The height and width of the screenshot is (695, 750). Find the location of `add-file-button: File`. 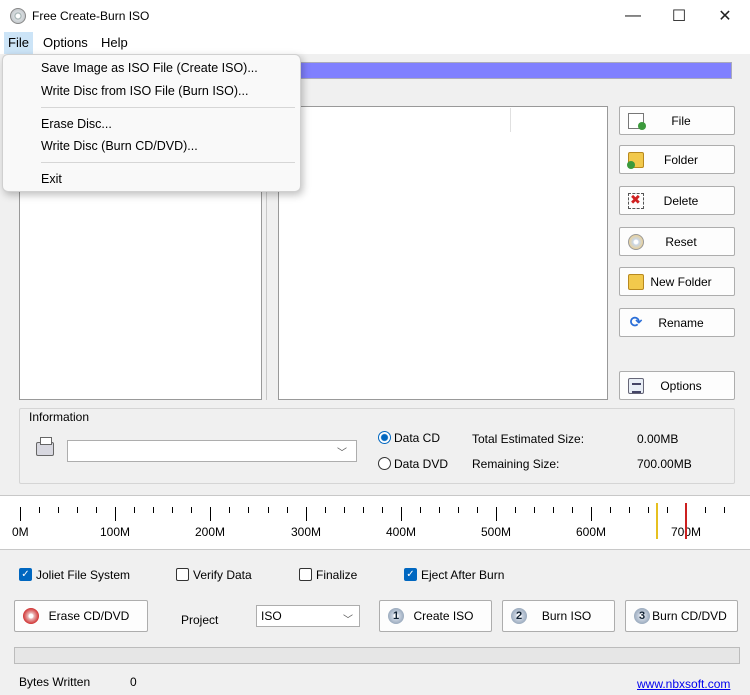

add-file-button: File is located at coordinates (677, 120).